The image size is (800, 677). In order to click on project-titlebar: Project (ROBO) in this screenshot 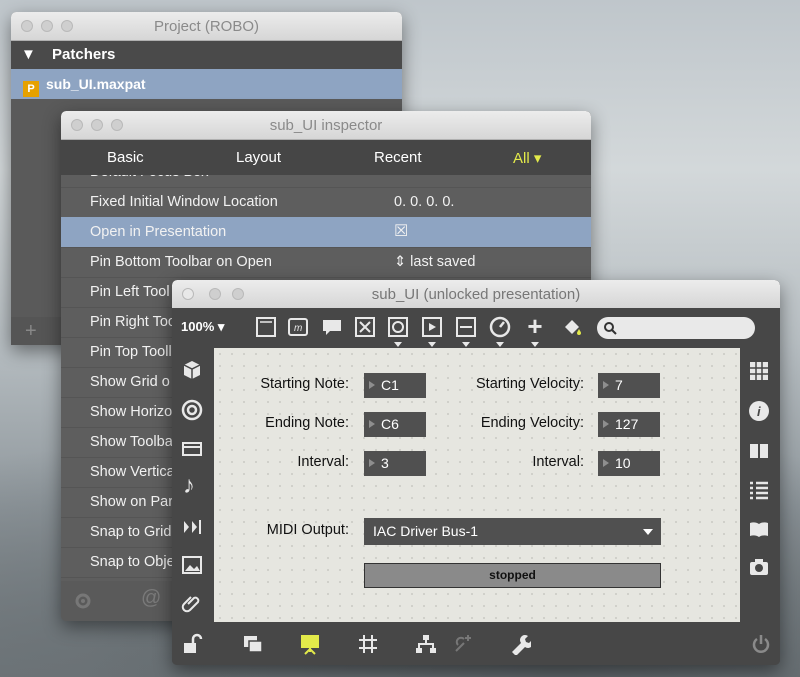, I will do `click(206, 26)`.